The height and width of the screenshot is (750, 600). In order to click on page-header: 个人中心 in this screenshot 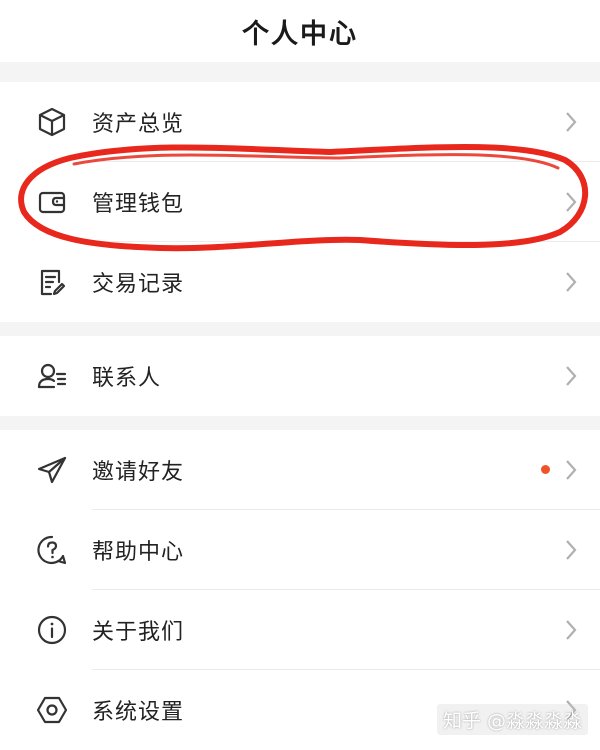, I will do `click(300, 31)`.